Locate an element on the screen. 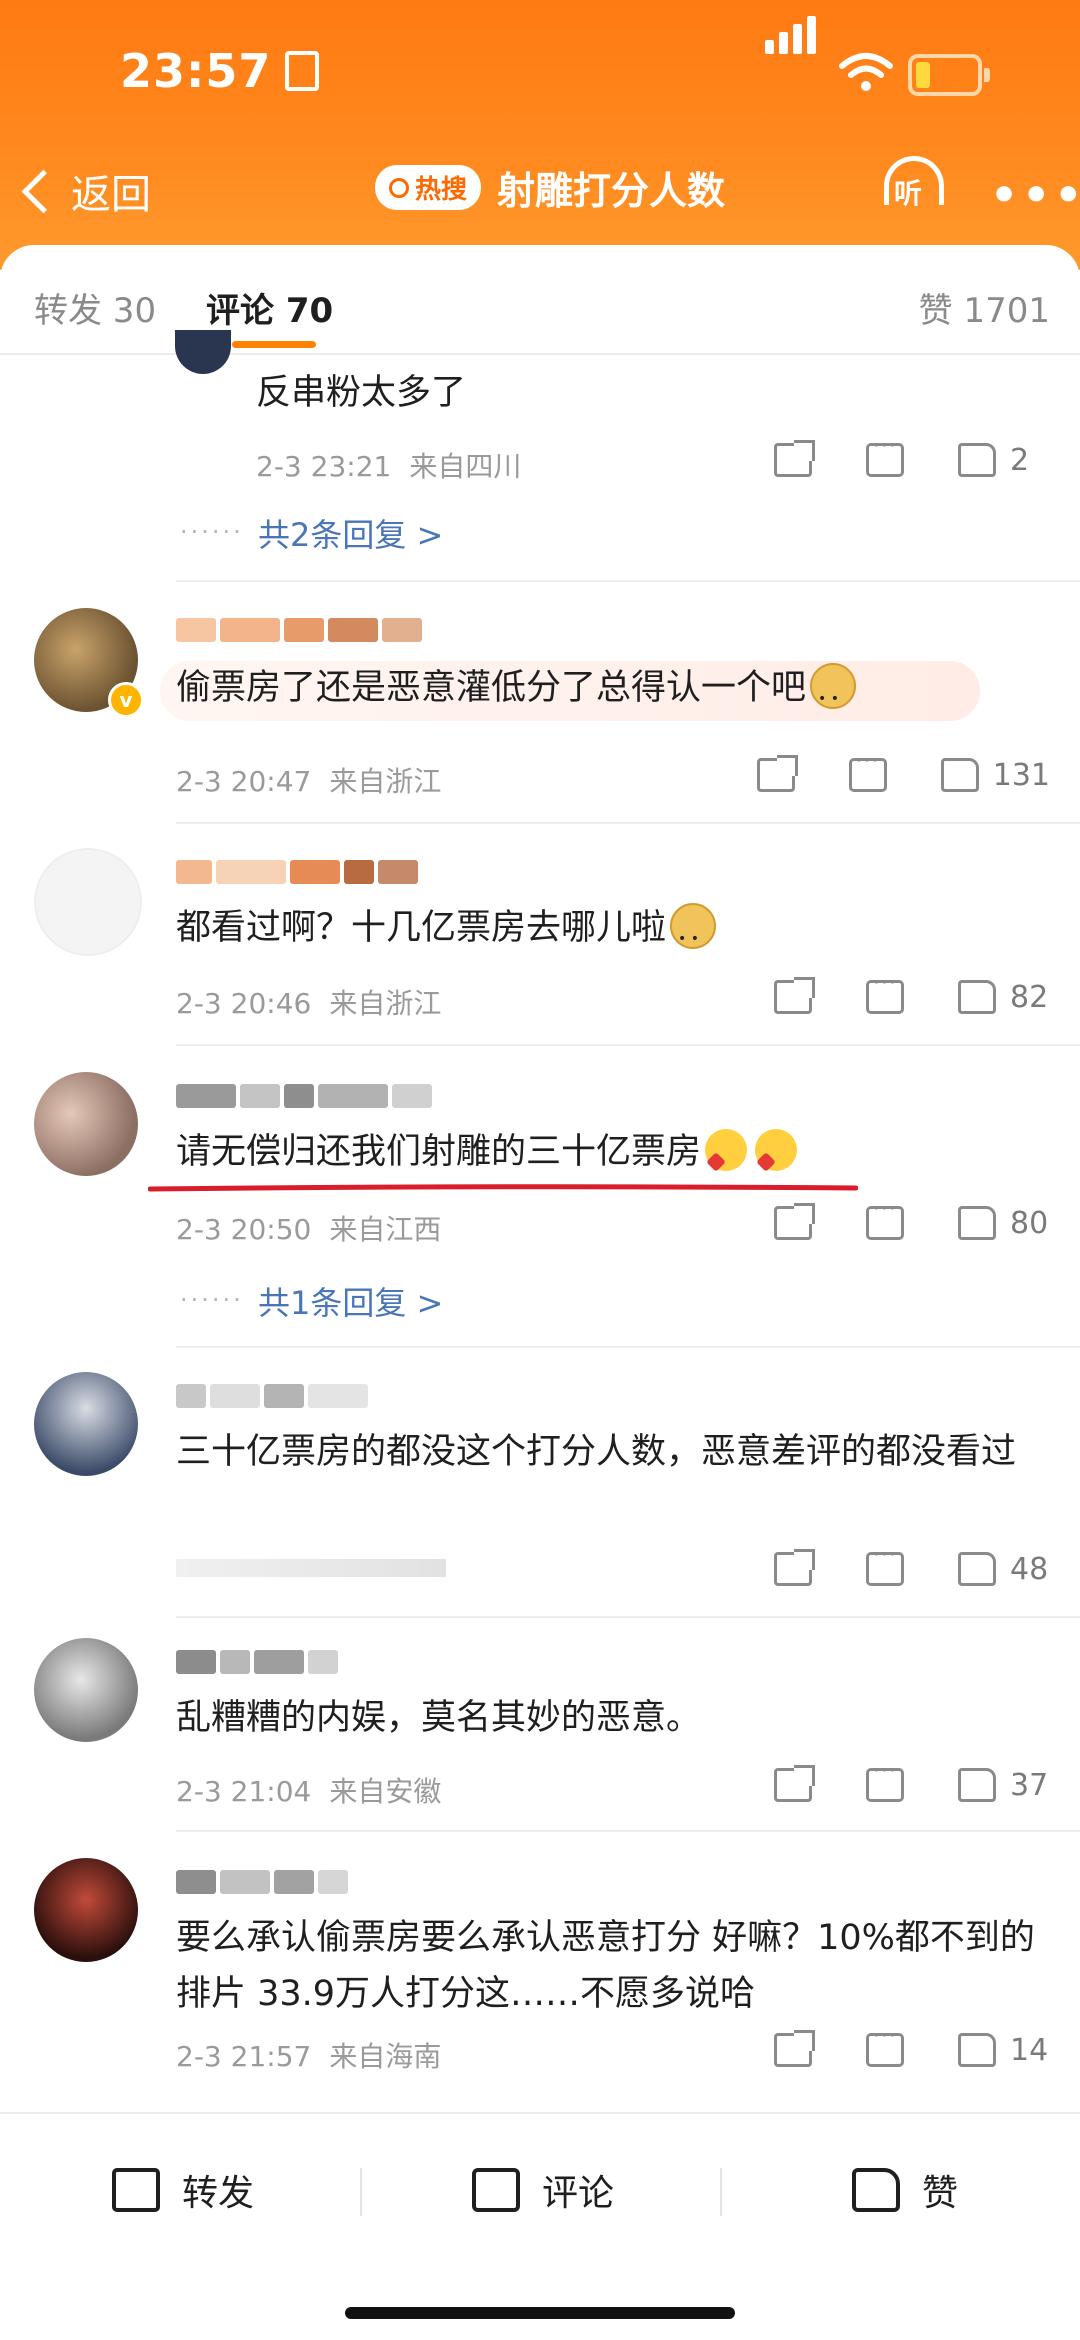  comment-meta: 2-3 20:46 来自浙江 is located at coordinates (308, 1002).